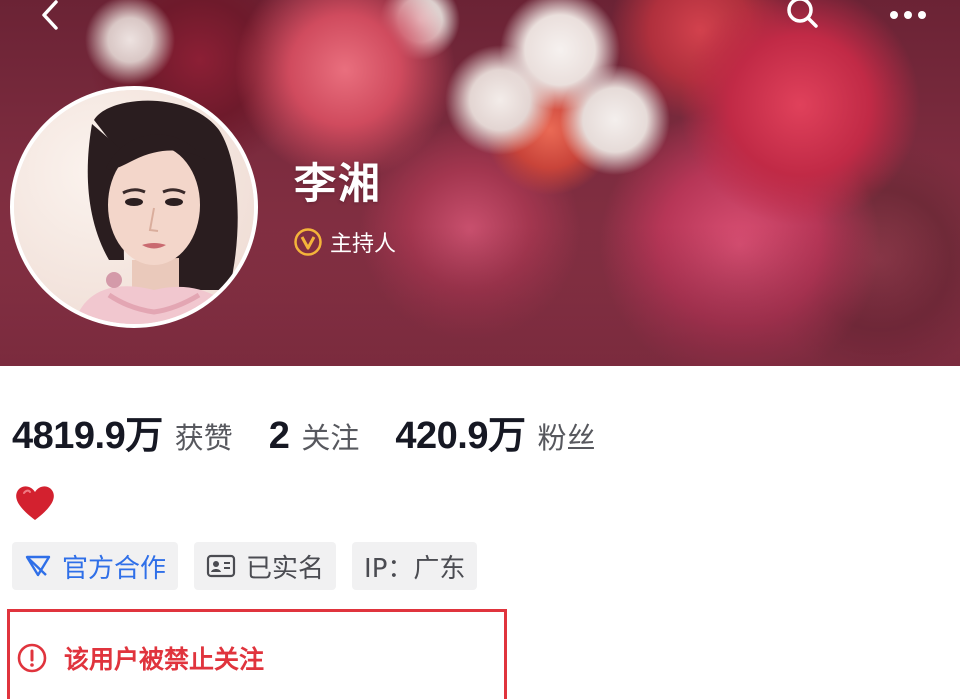  I want to click on stat-likes-label: 获赞, so click(203, 439).